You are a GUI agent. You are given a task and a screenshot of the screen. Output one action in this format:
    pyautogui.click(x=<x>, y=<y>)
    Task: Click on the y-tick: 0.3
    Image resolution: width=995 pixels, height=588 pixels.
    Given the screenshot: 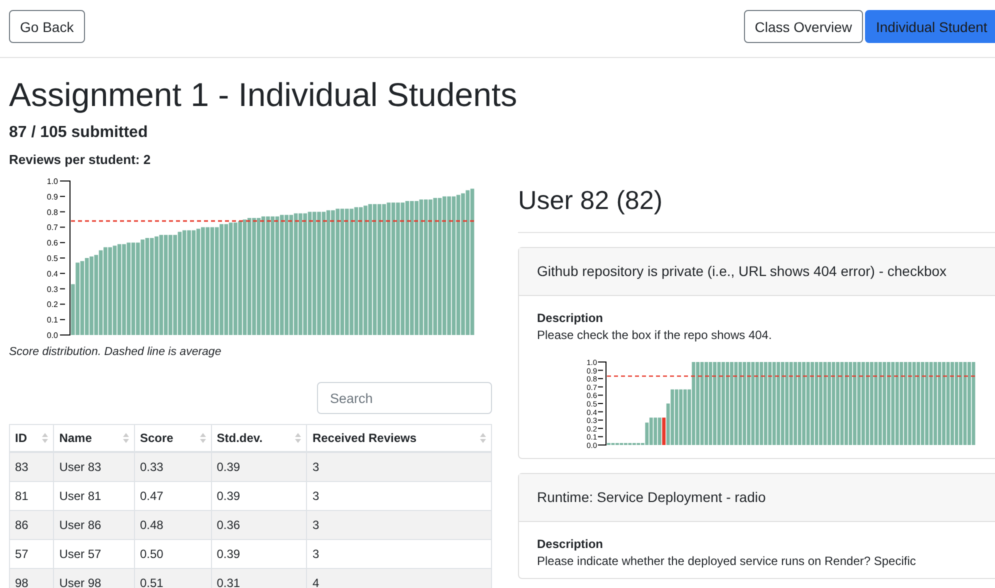 What is the action you would take?
    pyautogui.click(x=56, y=289)
    